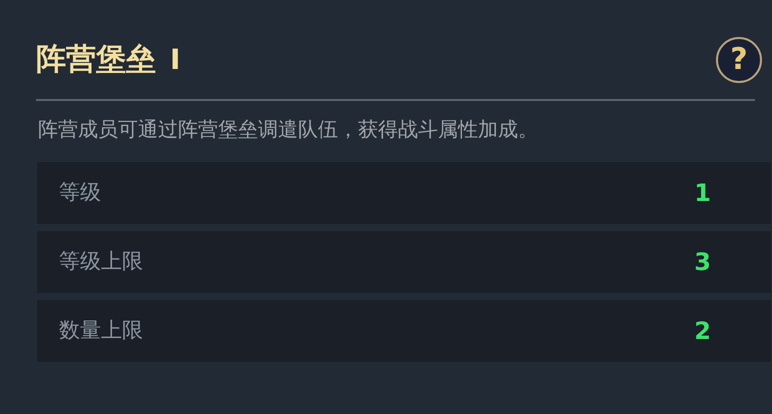  Describe the element at coordinates (702, 262) in the screenshot. I see `stat-value: 3` at that location.